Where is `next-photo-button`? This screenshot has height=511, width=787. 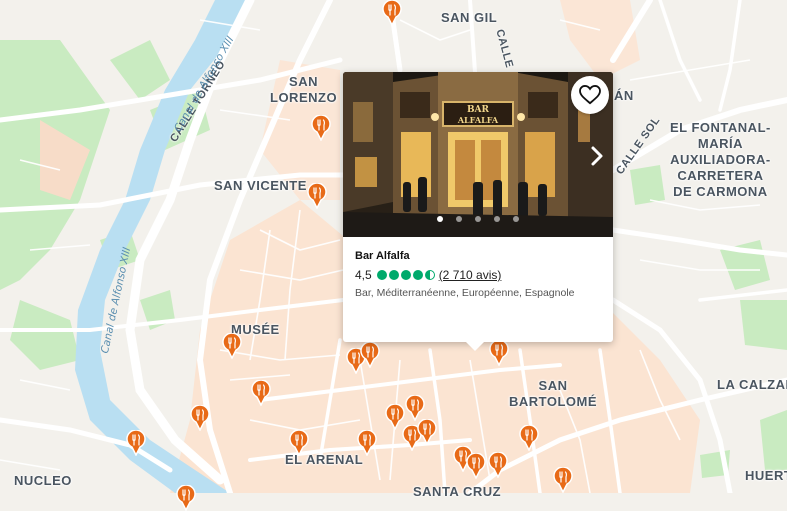
next-photo-button is located at coordinates (597, 156).